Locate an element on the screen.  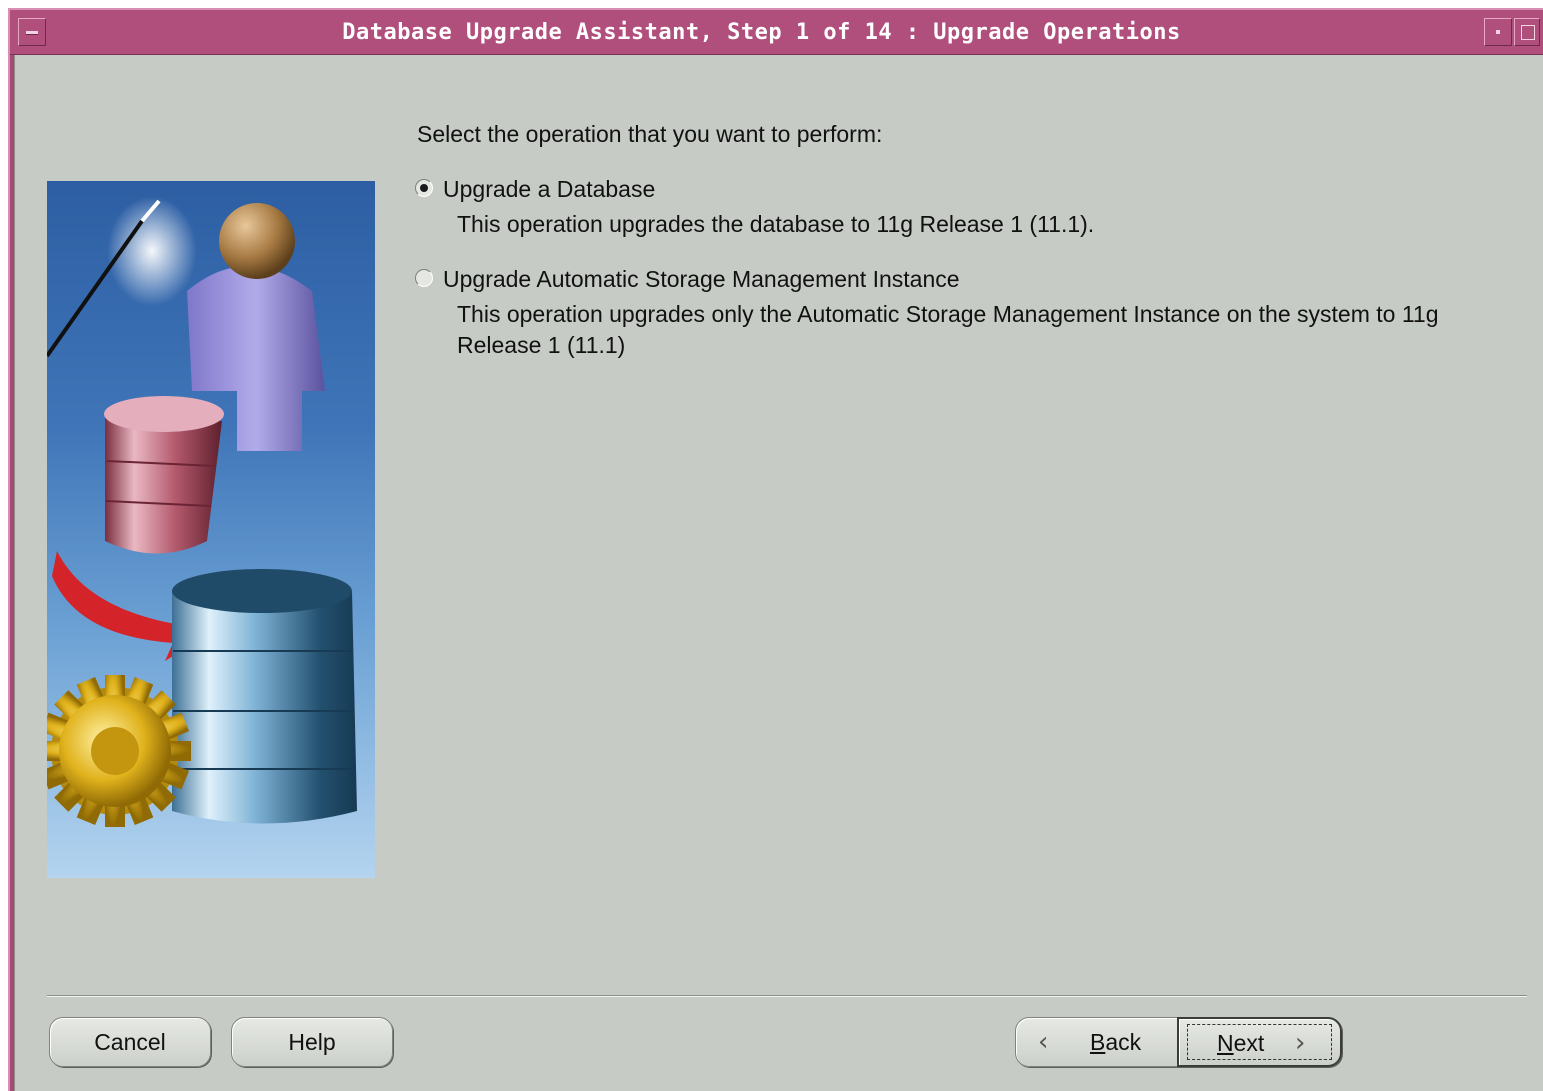
maximize-icon is located at coordinates (1527, 32).